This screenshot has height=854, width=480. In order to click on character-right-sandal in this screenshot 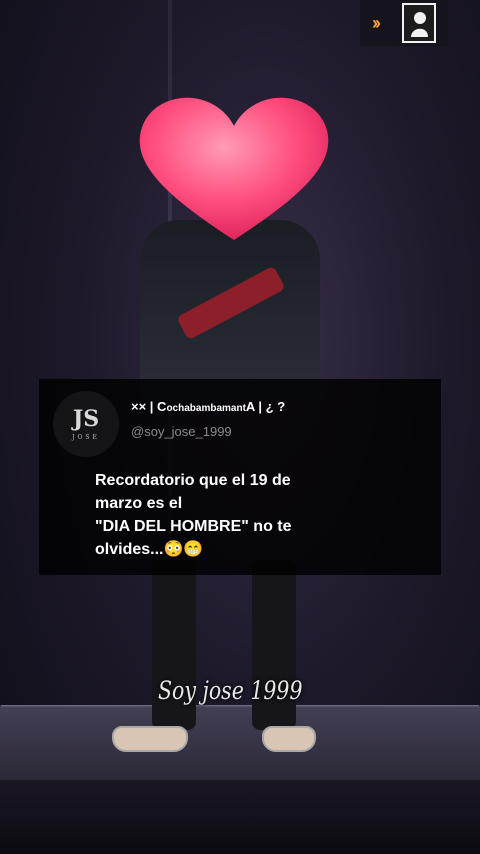, I will do `click(289, 739)`.